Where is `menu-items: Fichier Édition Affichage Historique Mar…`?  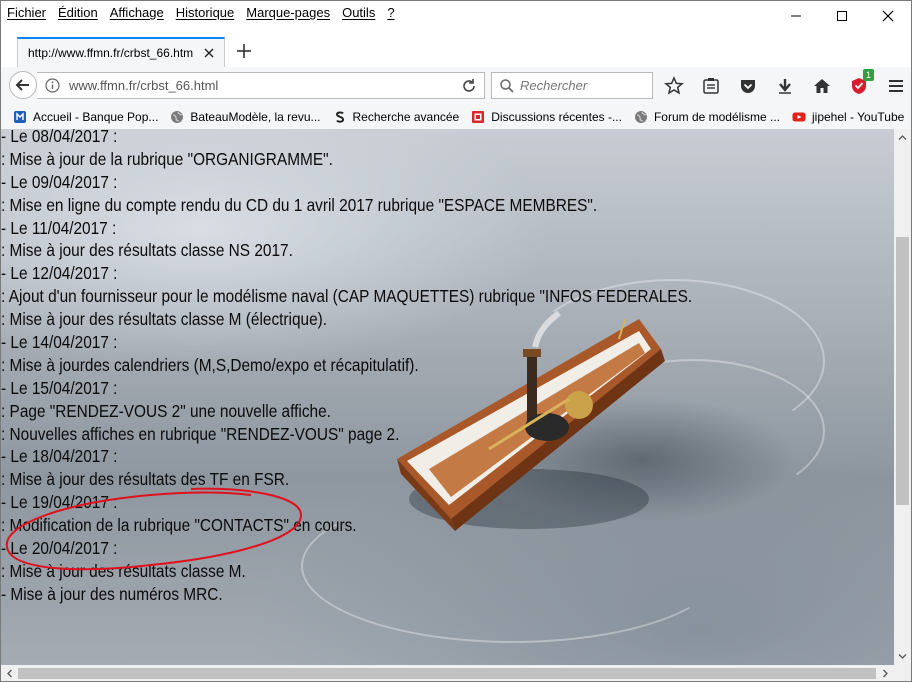 menu-items: Fichier Édition Affichage Historique Mar… is located at coordinates (201, 12).